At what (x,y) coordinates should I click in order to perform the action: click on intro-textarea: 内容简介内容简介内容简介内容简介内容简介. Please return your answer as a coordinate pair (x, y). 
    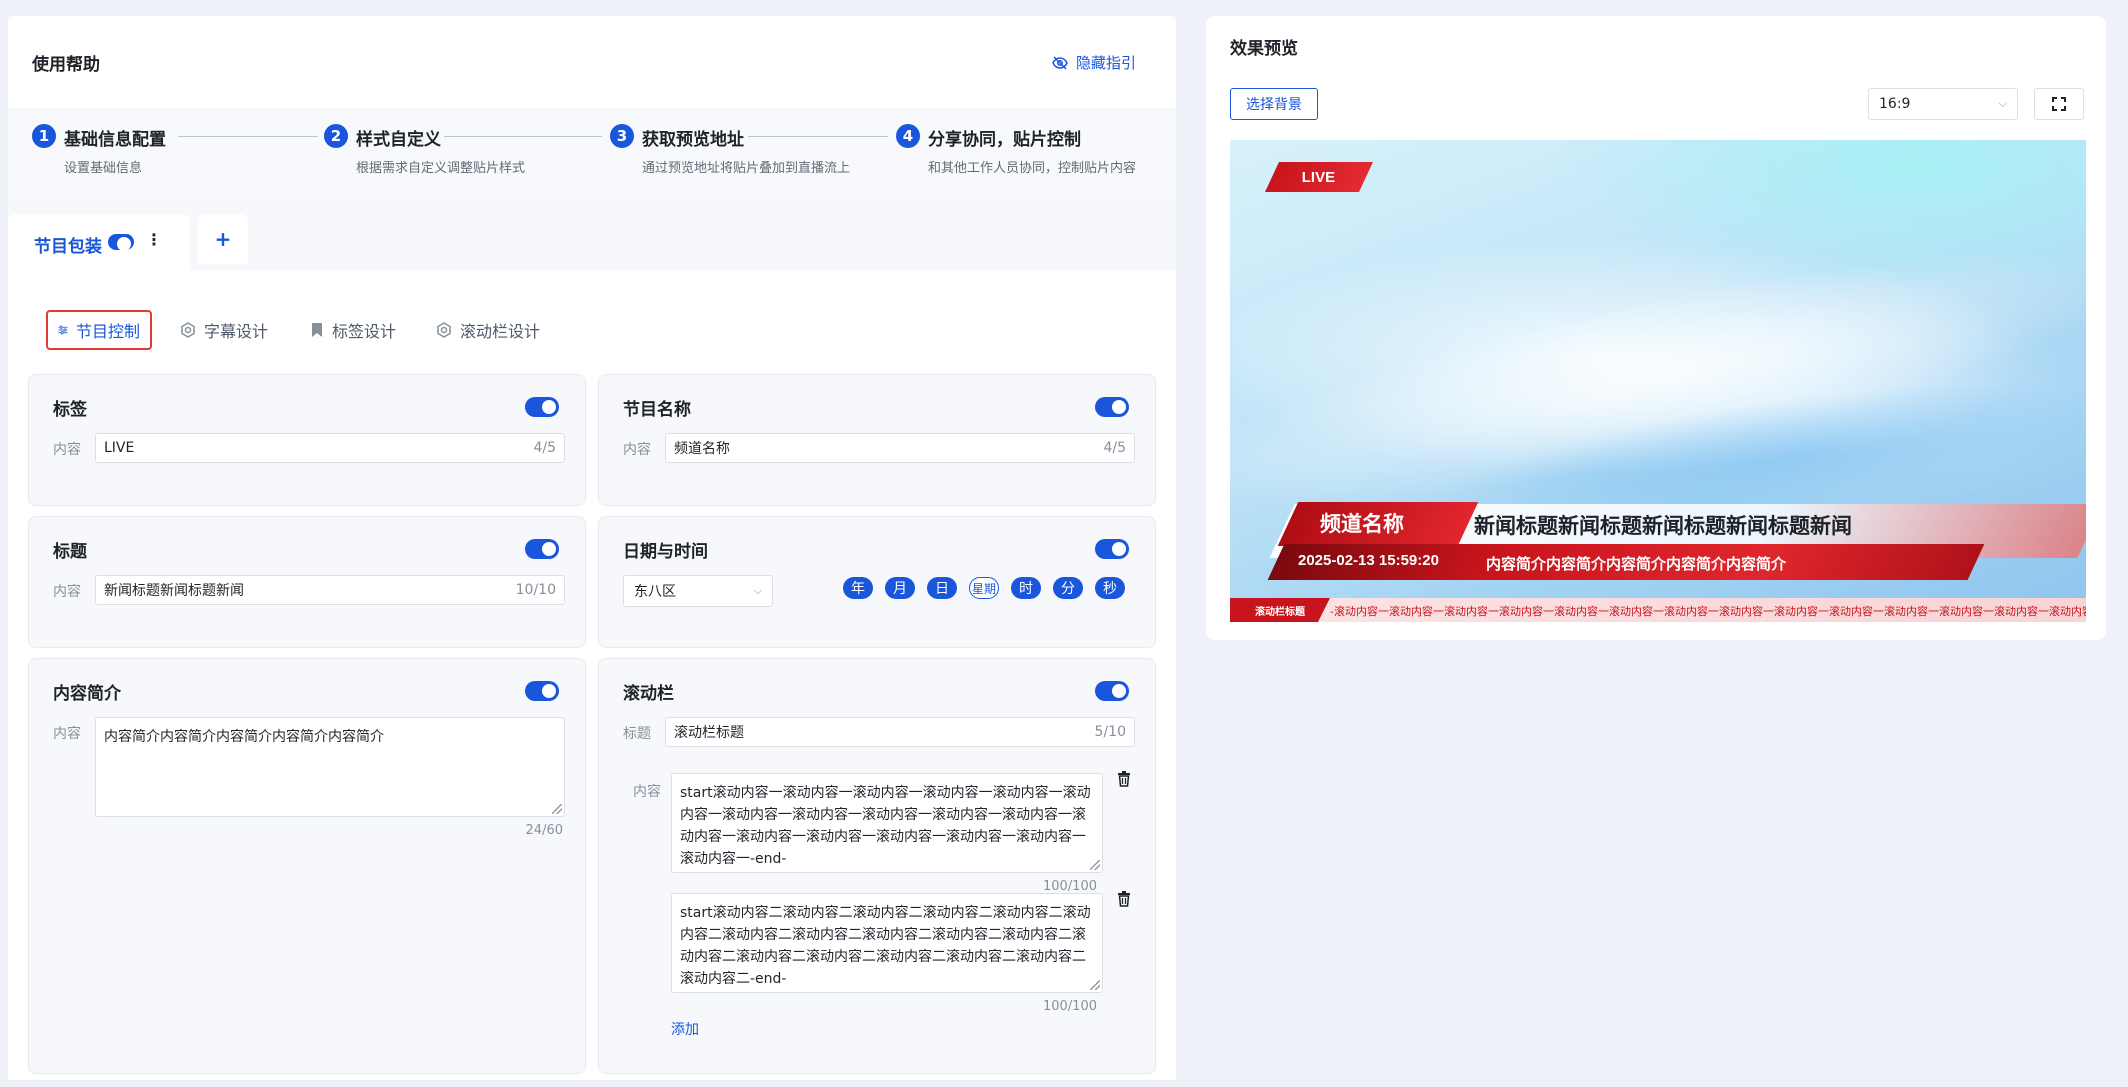
    Looking at the image, I should click on (330, 767).